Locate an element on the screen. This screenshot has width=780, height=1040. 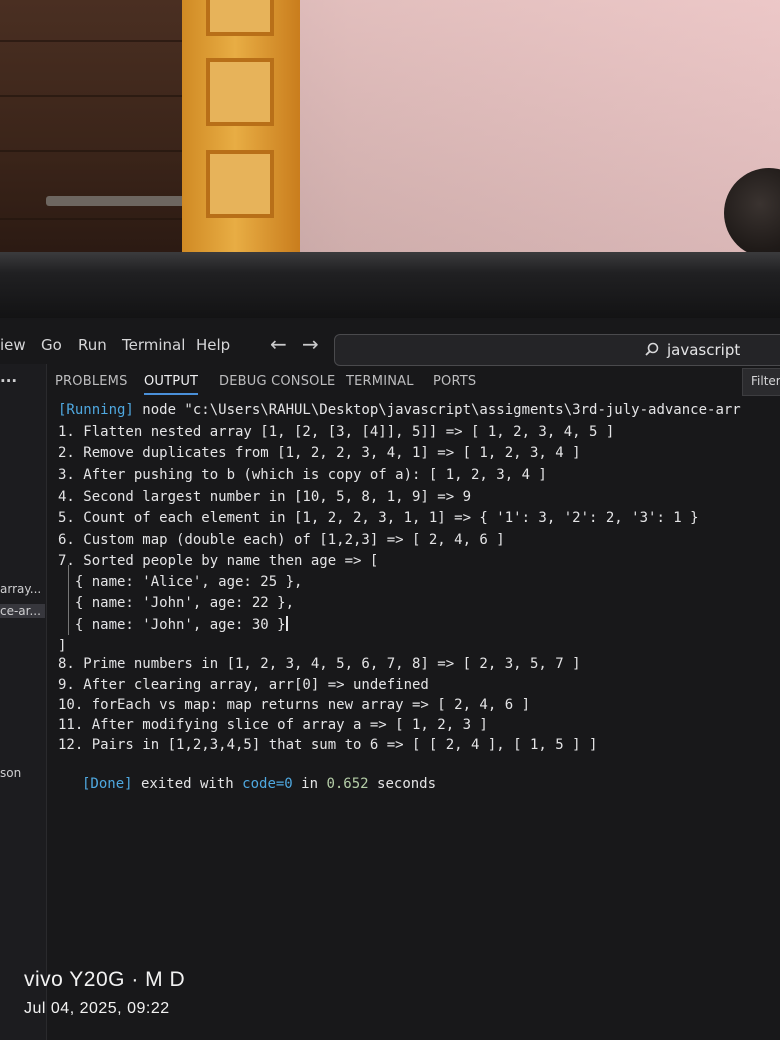
filter-label: Filter is located at coordinates (765, 381).